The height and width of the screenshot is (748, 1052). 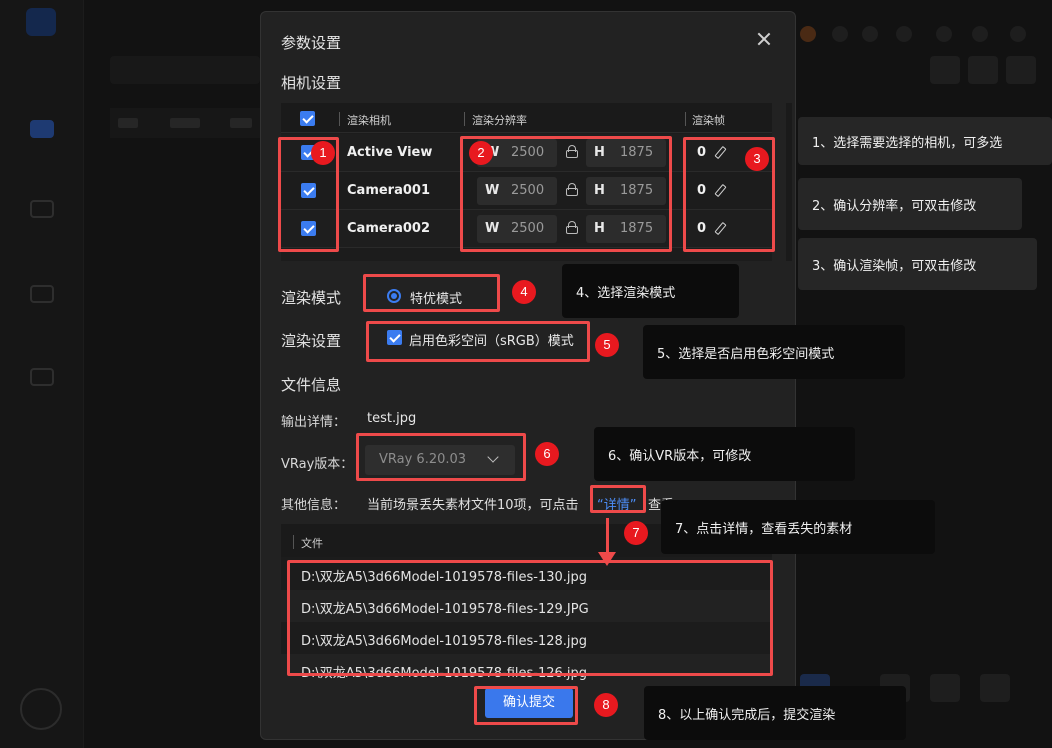 What do you see at coordinates (499, 120) in the screenshot?
I see `header-resolution: 渲染分辨率` at bounding box center [499, 120].